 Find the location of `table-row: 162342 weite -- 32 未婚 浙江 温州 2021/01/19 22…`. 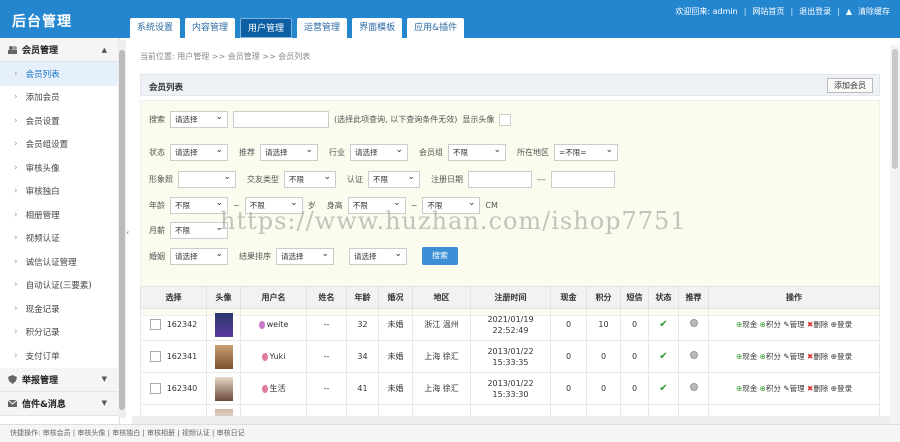

table-row: 162342 weite -- 32 未婚 浙江 温州 2021/01/19 22… is located at coordinates (510, 324).